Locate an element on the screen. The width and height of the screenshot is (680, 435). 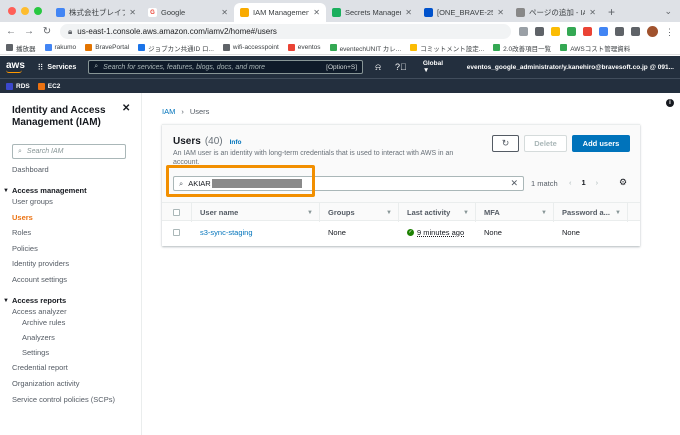
browser-tab: G Google ✕ is located at coordinates (188, 12).